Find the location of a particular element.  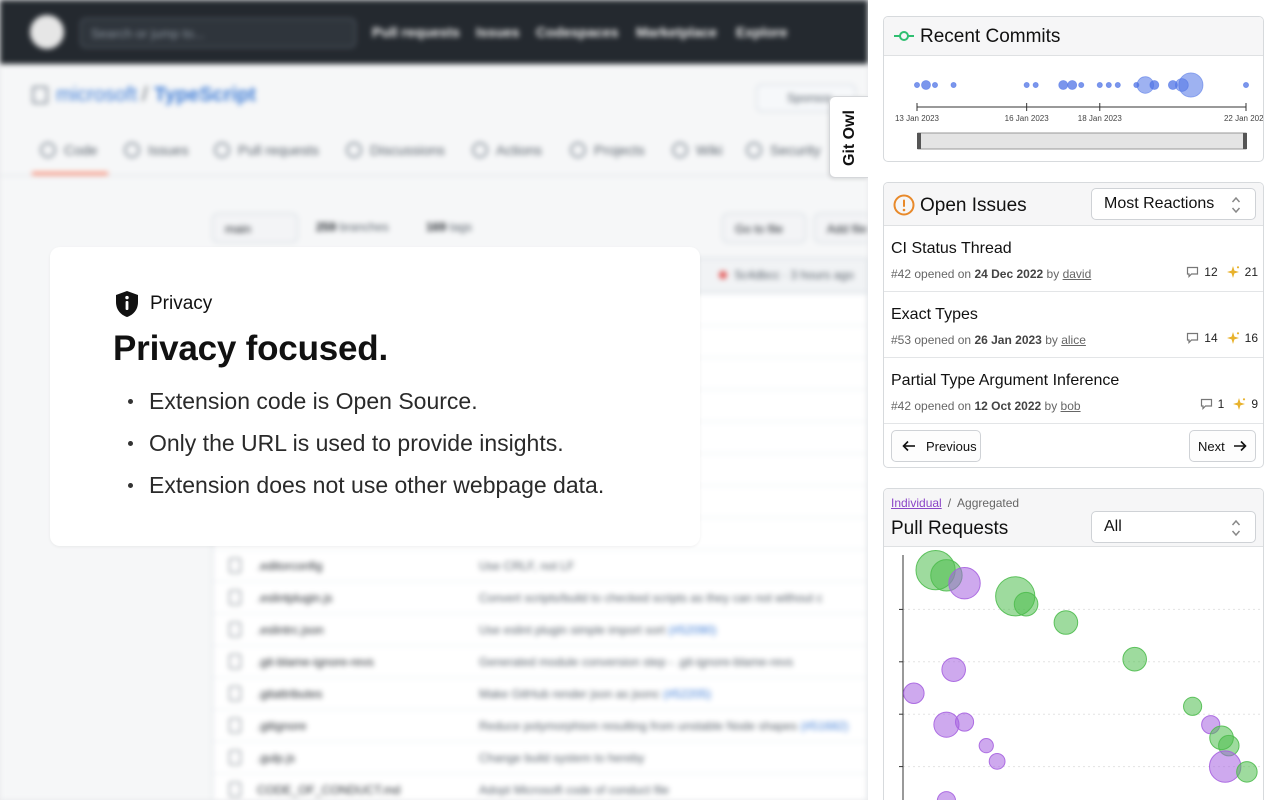

repo-owner-link: microsoft is located at coordinates (96, 95).